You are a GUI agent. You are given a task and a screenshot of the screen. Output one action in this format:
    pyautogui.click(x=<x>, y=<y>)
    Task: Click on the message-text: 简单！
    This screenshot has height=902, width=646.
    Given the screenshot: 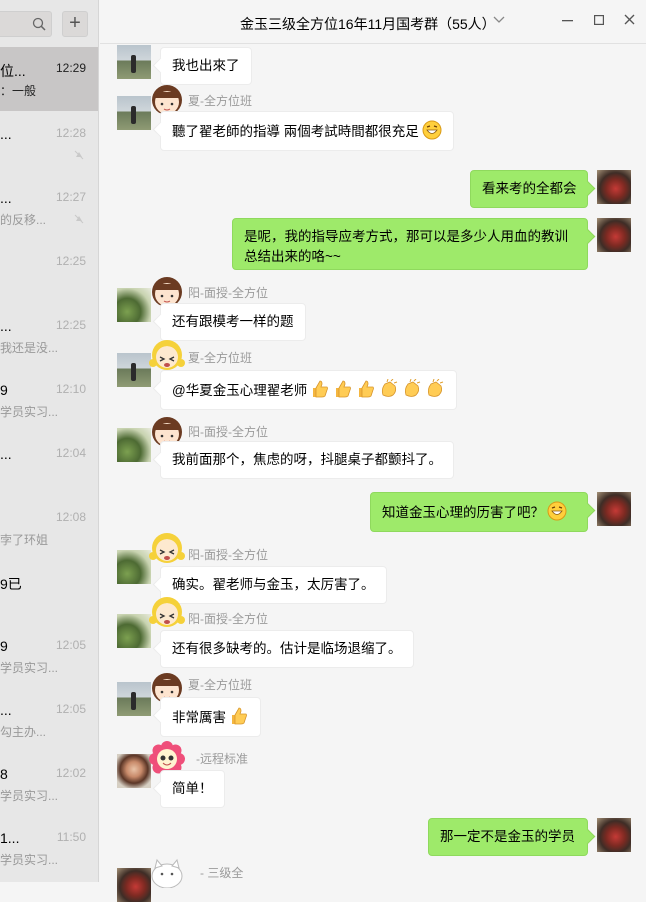 What is the action you would take?
    pyautogui.click(x=192, y=788)
    